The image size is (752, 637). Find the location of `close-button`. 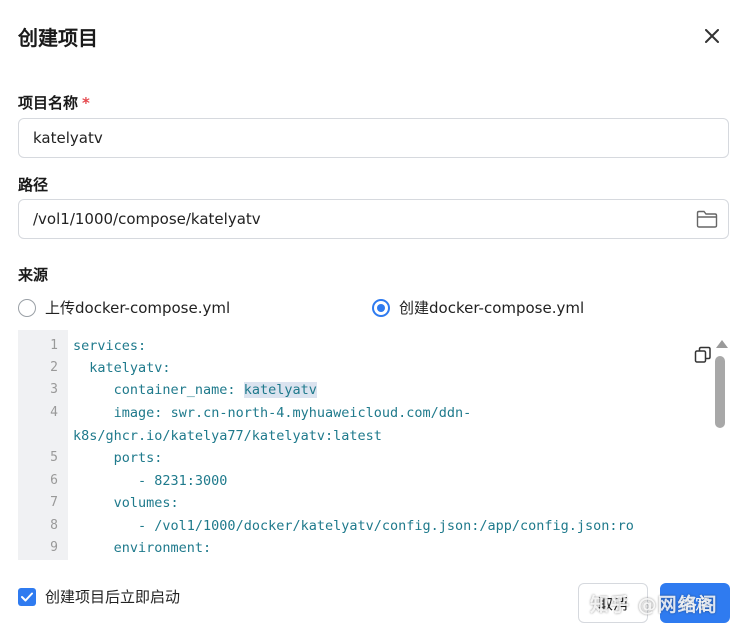

close-button is located at coordinates (712, 36).